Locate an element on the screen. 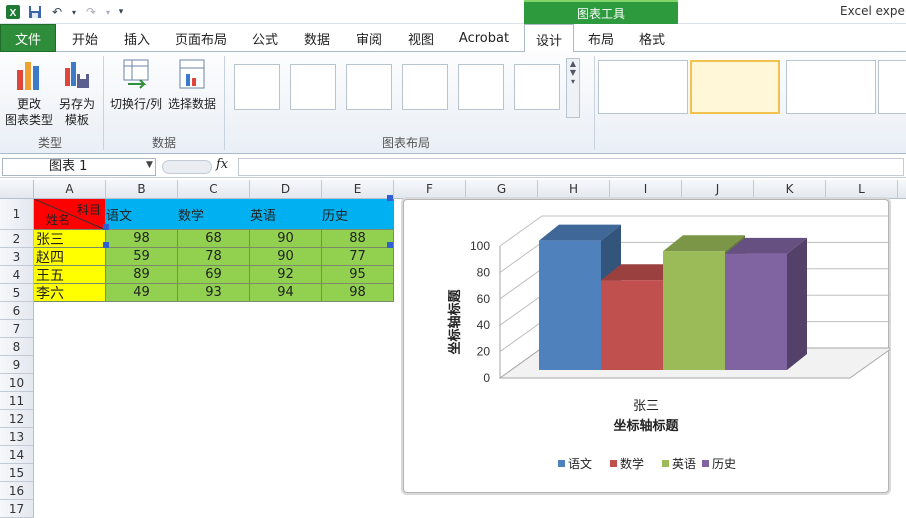 The height and width of the screenshot is (518, 906). tab-review: 审阅 is located at coordinates (369, 38).